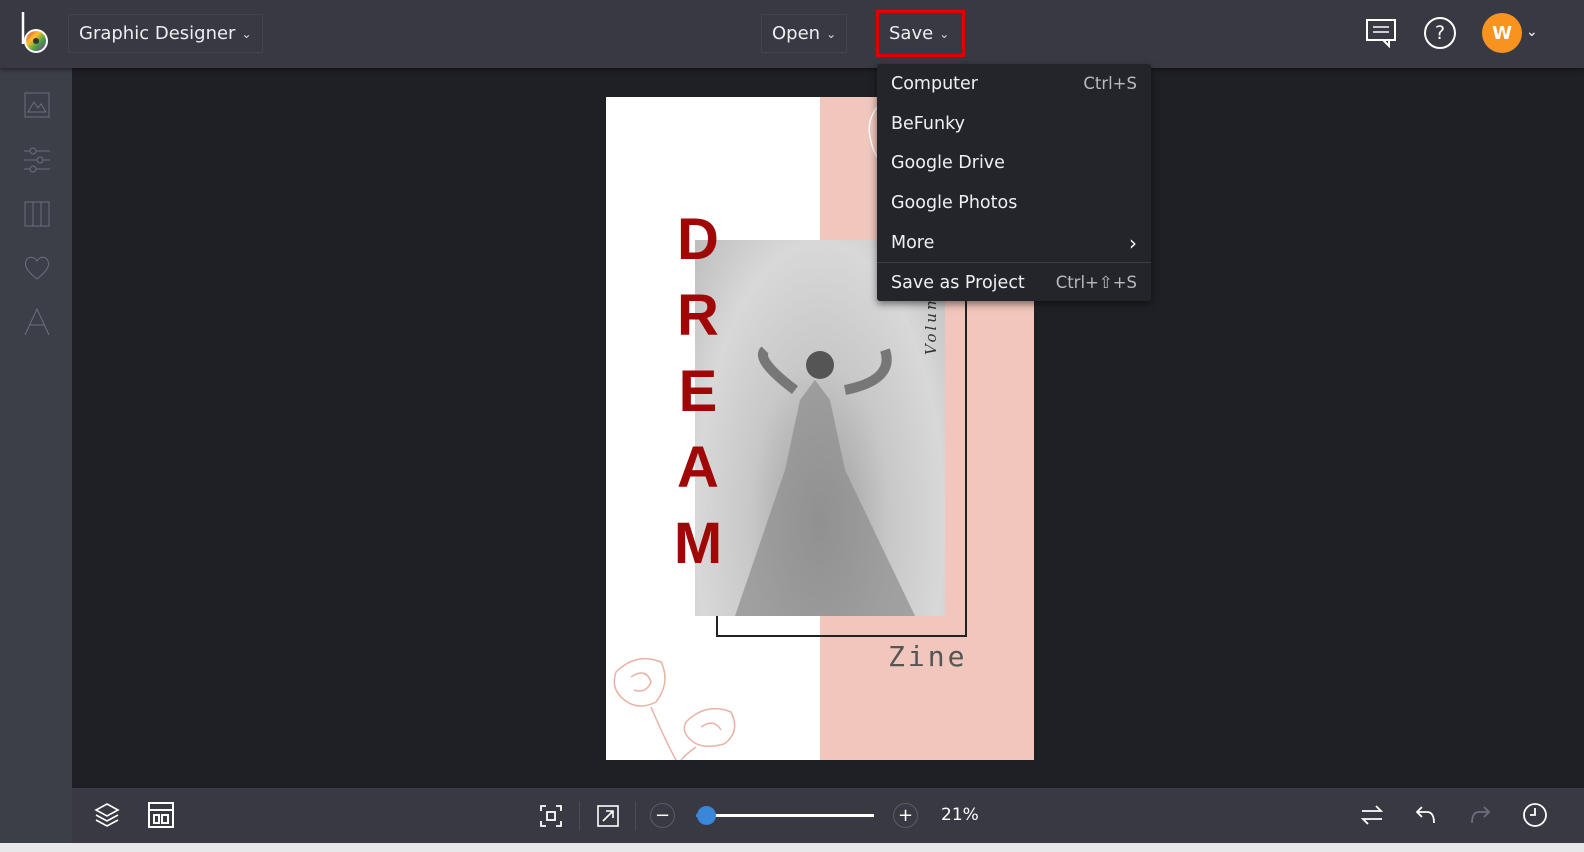 The image size is (1584, 852). What do you see at coordinates (36, 428) in the screenshot?
I see `sidebar` at bounding box center [36, 428].